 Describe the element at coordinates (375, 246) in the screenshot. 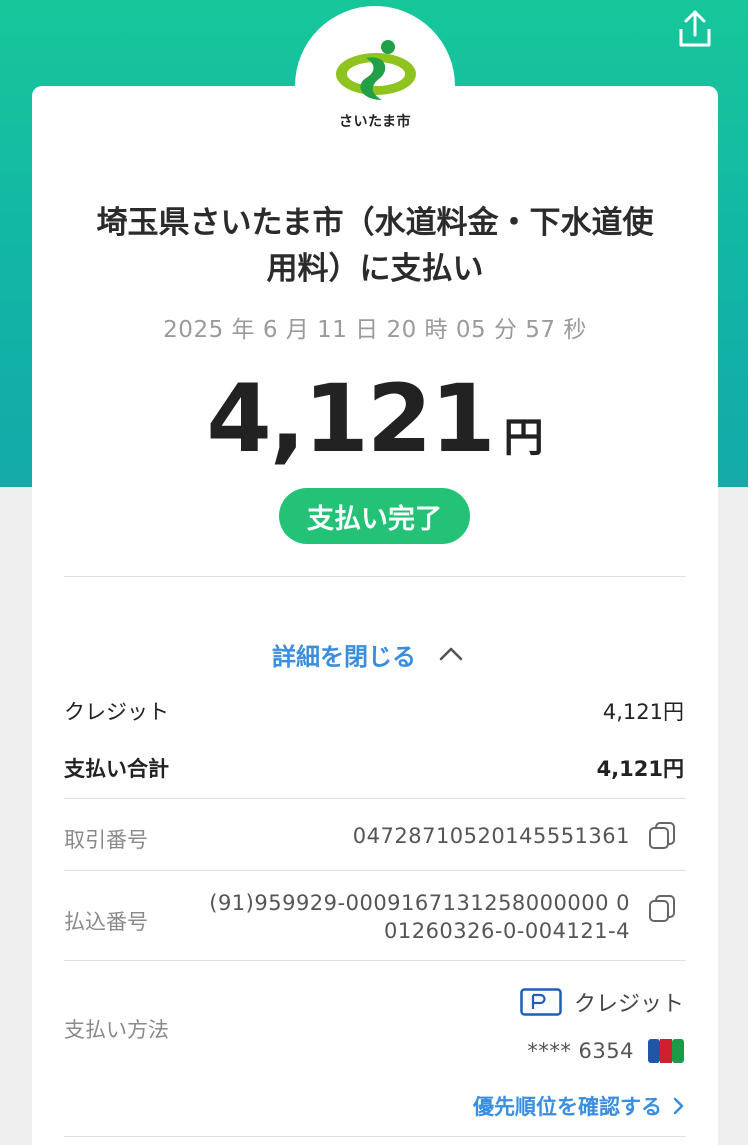

I see `page-title: 埼玉県さいたま市（水道料金・下水道使用料）に支払い` at that location.